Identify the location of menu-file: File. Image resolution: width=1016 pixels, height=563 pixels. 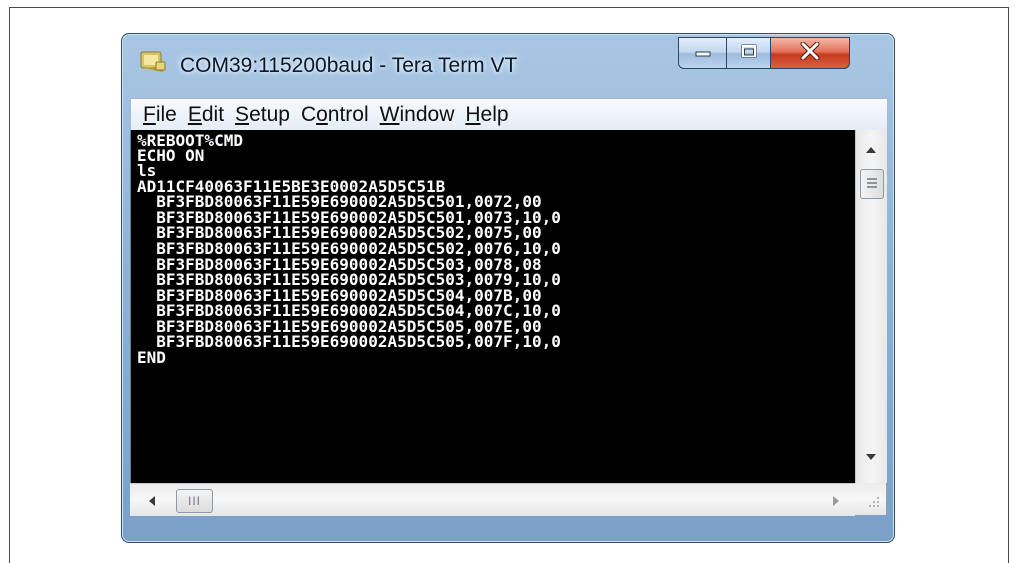
(154, 115).